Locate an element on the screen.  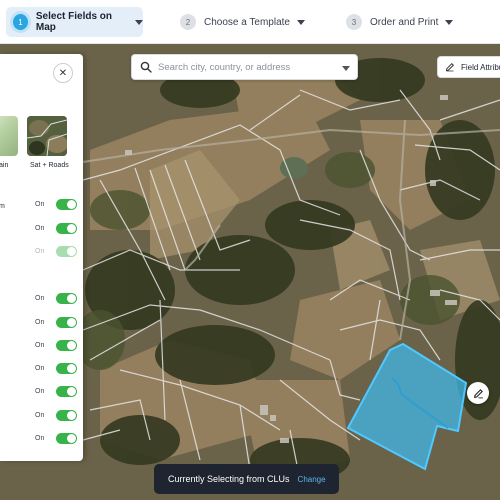
basemap-sat-roads-label: Sat + Roads is located at coordinates (49, 165).